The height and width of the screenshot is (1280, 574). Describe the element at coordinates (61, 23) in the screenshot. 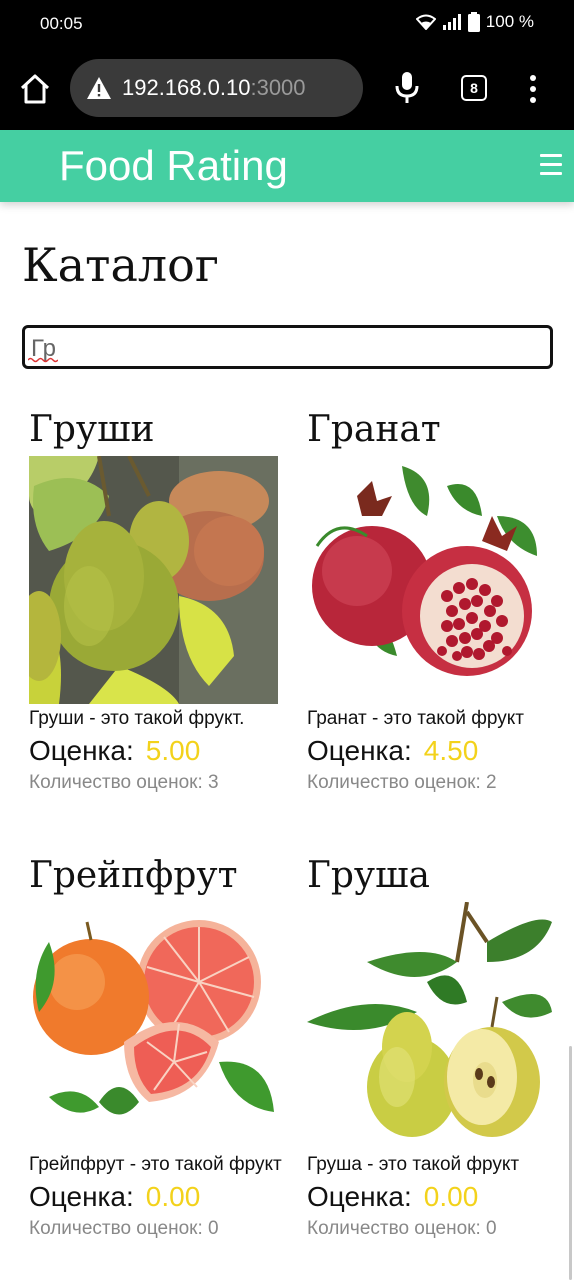

I see `status-time: 00:05` at that location.